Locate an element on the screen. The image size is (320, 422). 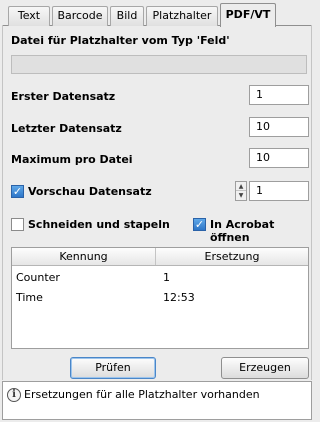
table-cell-kennung: Counter is located at coordinates (38, 277).